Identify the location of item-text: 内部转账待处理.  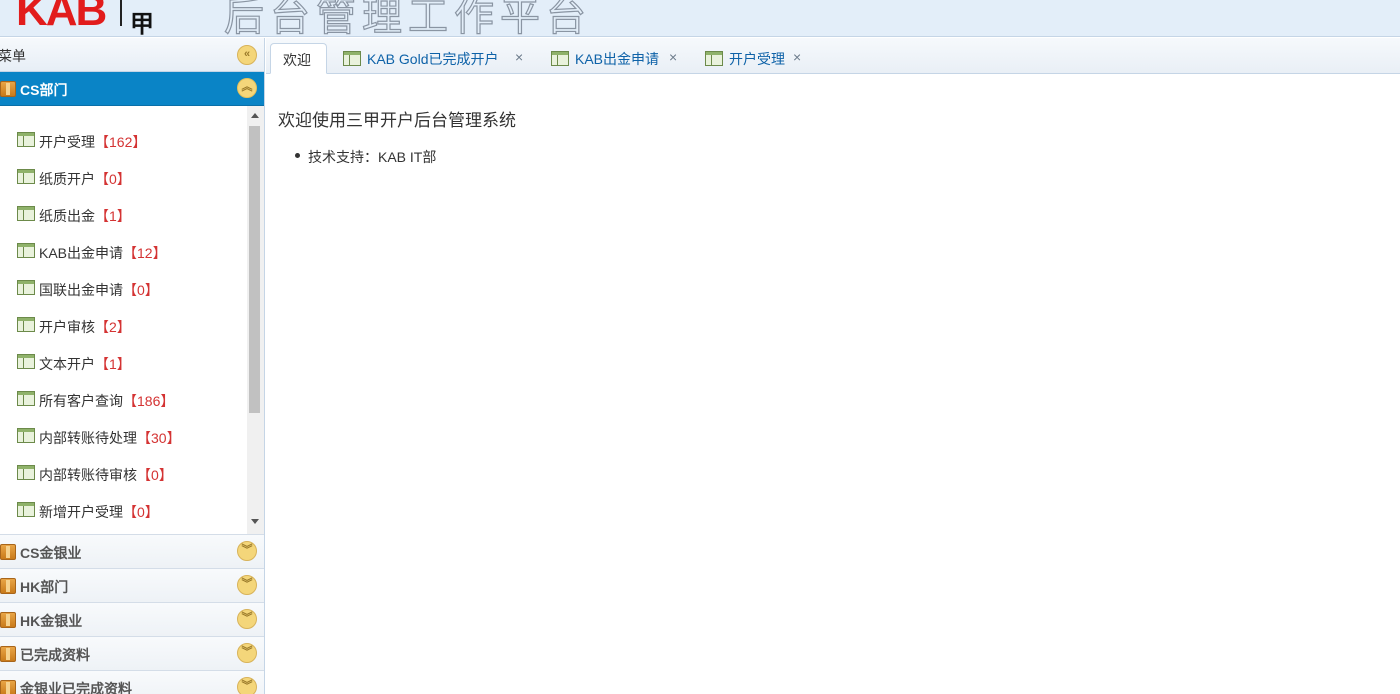
(88, 438).